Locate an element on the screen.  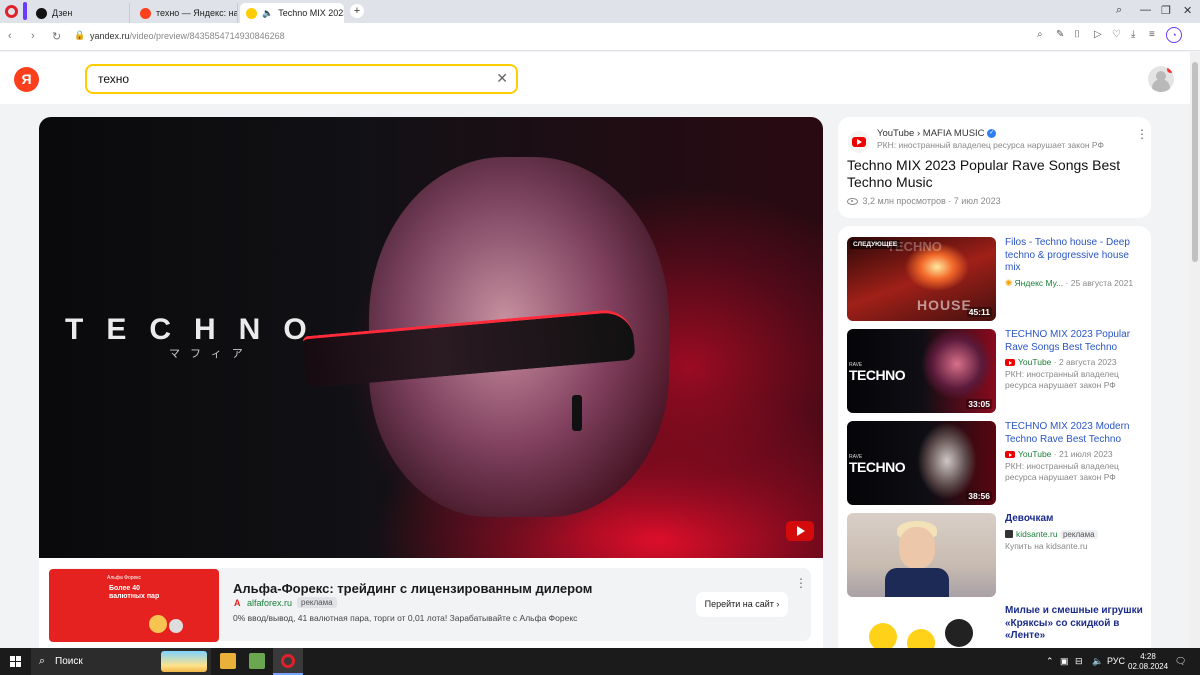
windows-start-icon is located at coordinates (15, 661).